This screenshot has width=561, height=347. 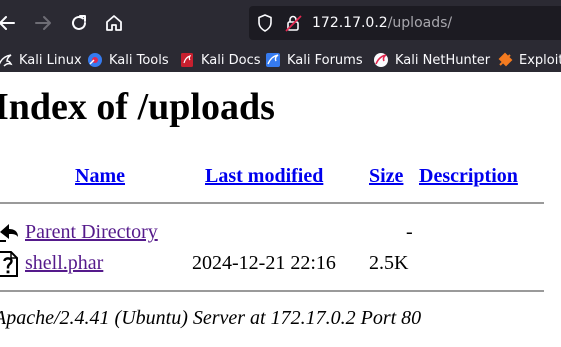 I want to click on column-header-size: Size, so click(x=386, y=176).